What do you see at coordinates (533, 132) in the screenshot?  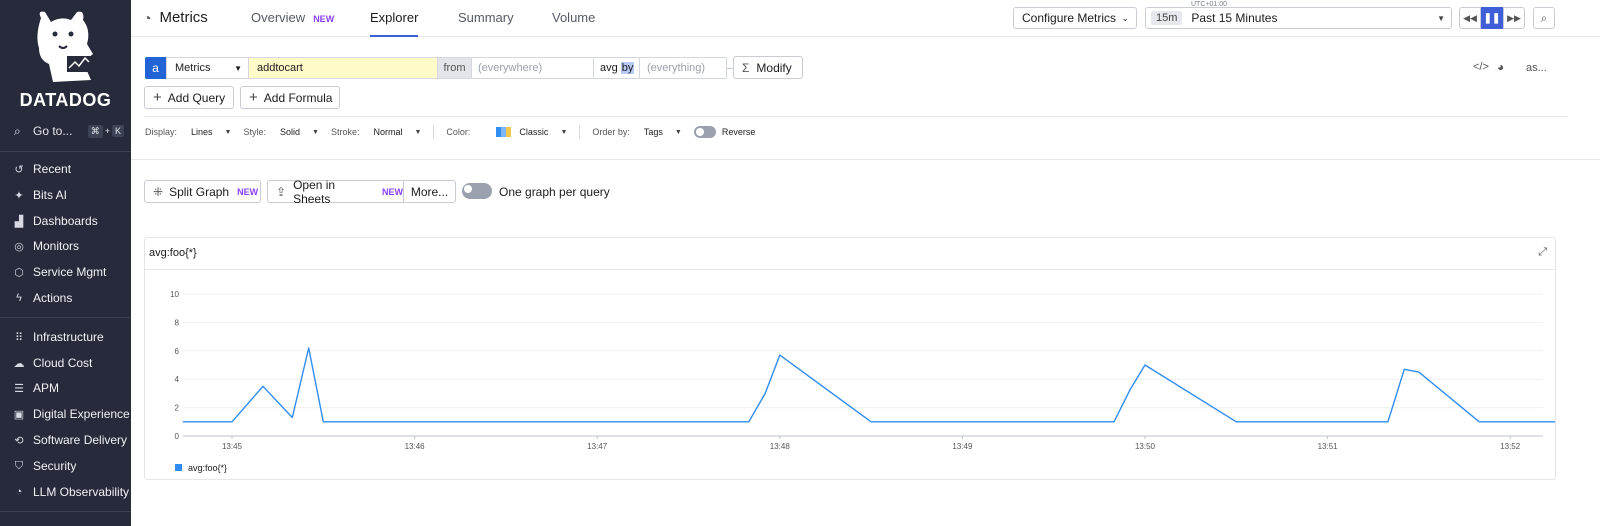 I see `color-select: Classic` at bounding box center [533, 132].